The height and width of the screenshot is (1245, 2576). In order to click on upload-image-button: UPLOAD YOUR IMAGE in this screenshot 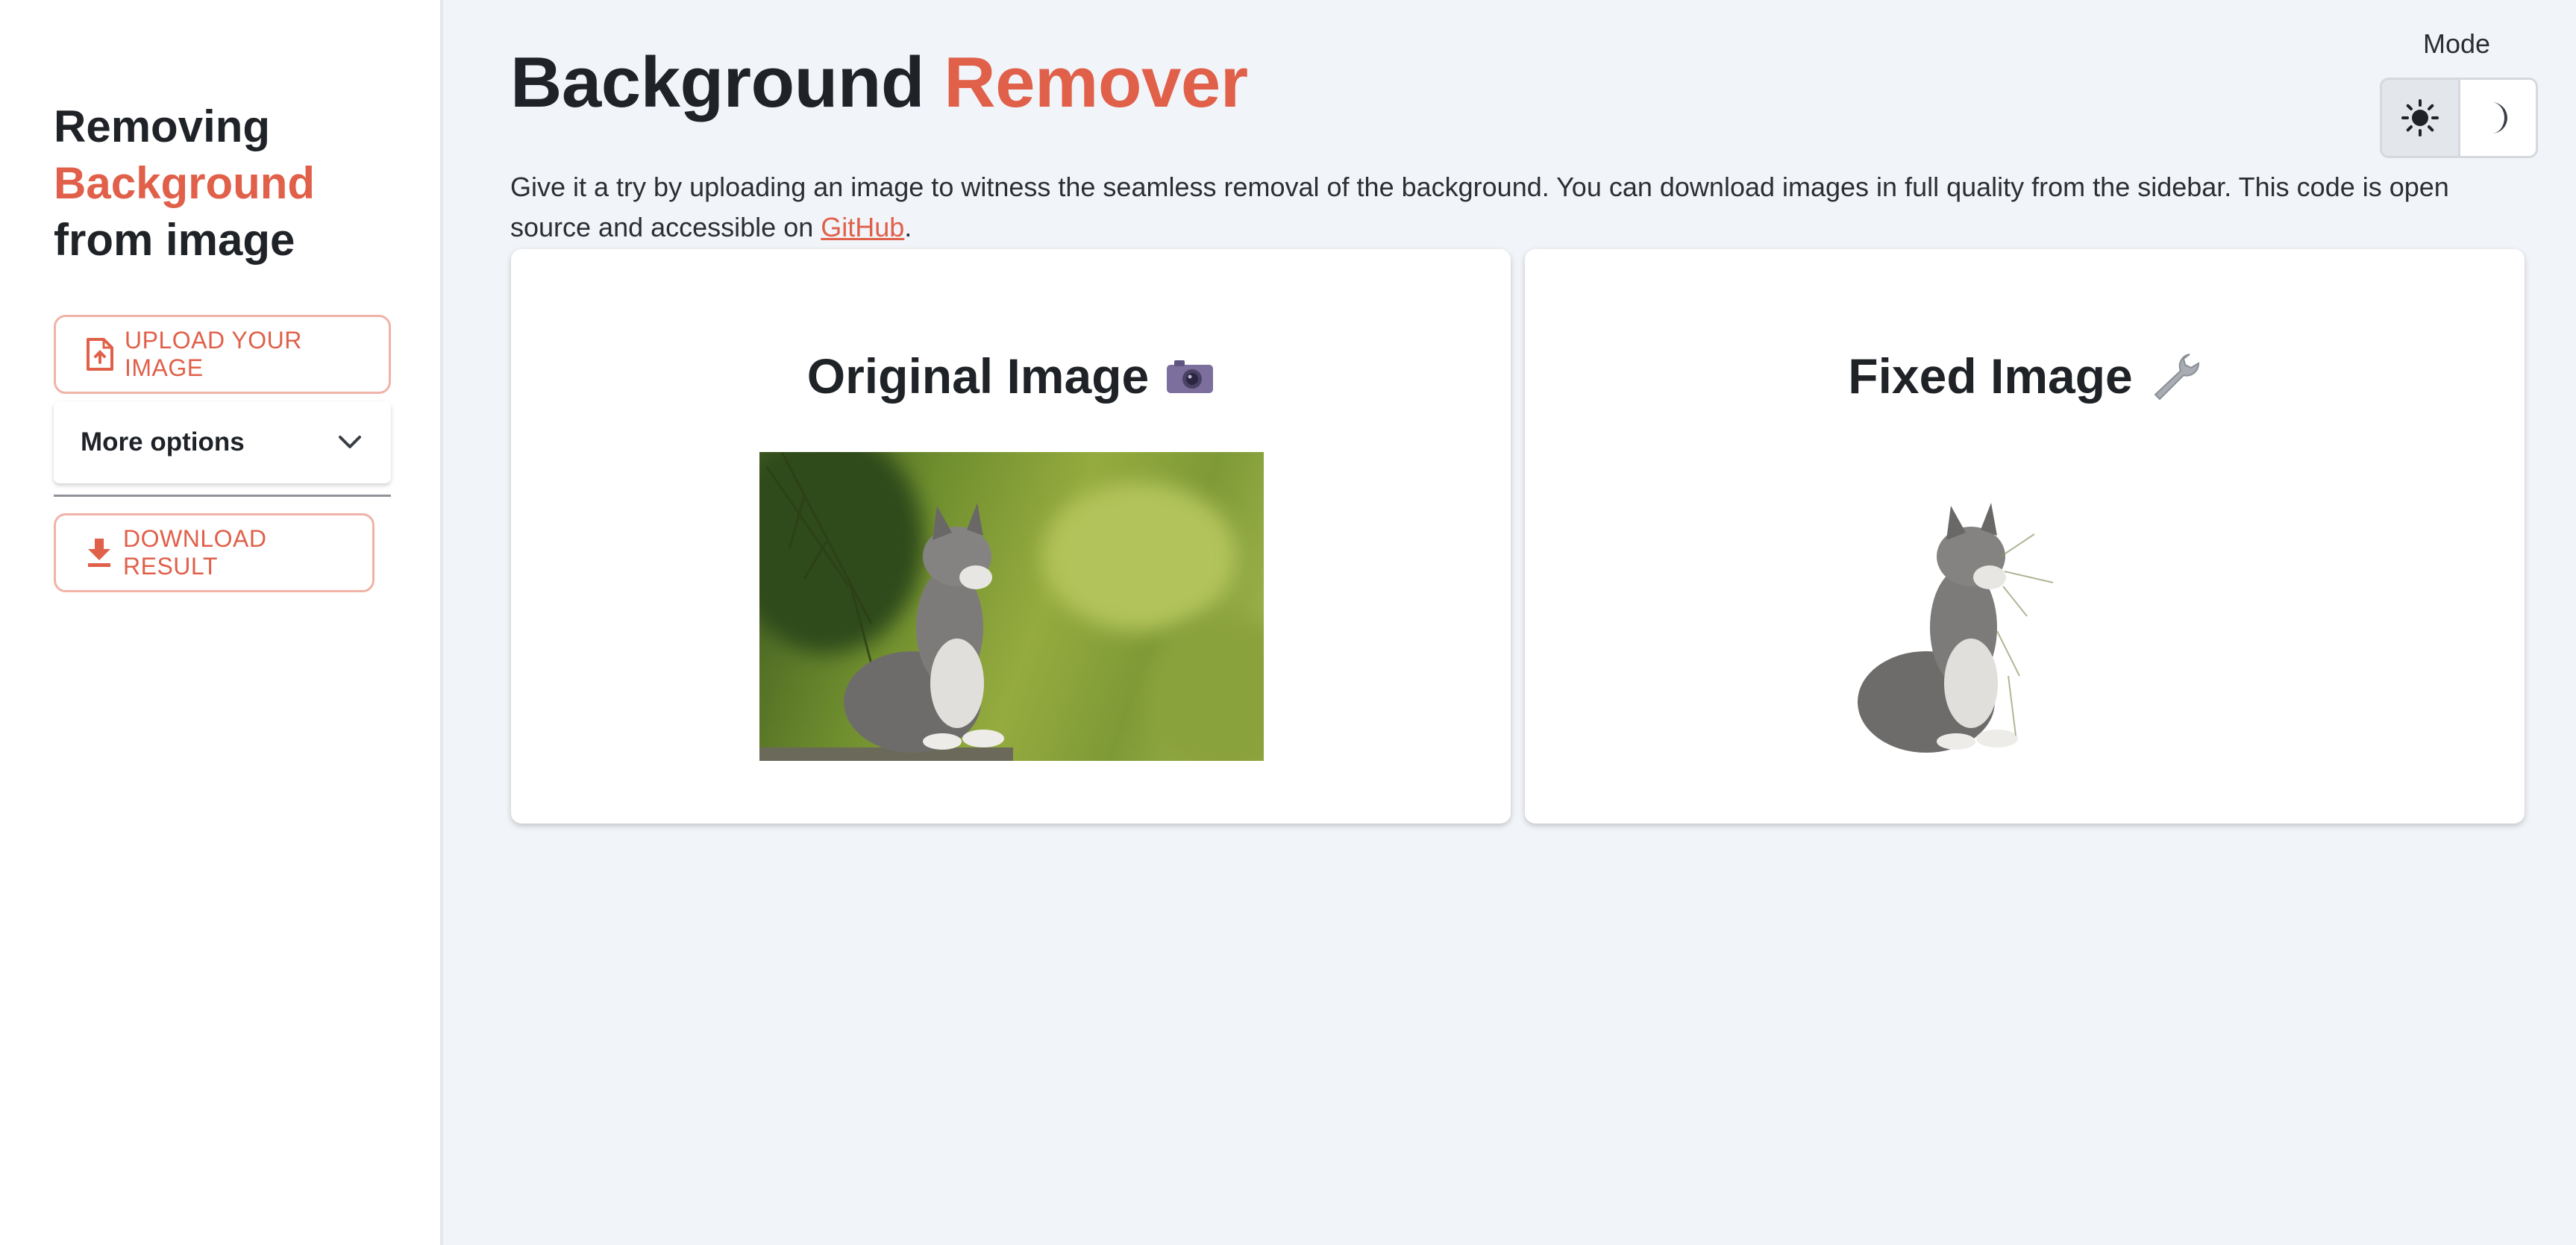, I will do `click(222, 354)`.